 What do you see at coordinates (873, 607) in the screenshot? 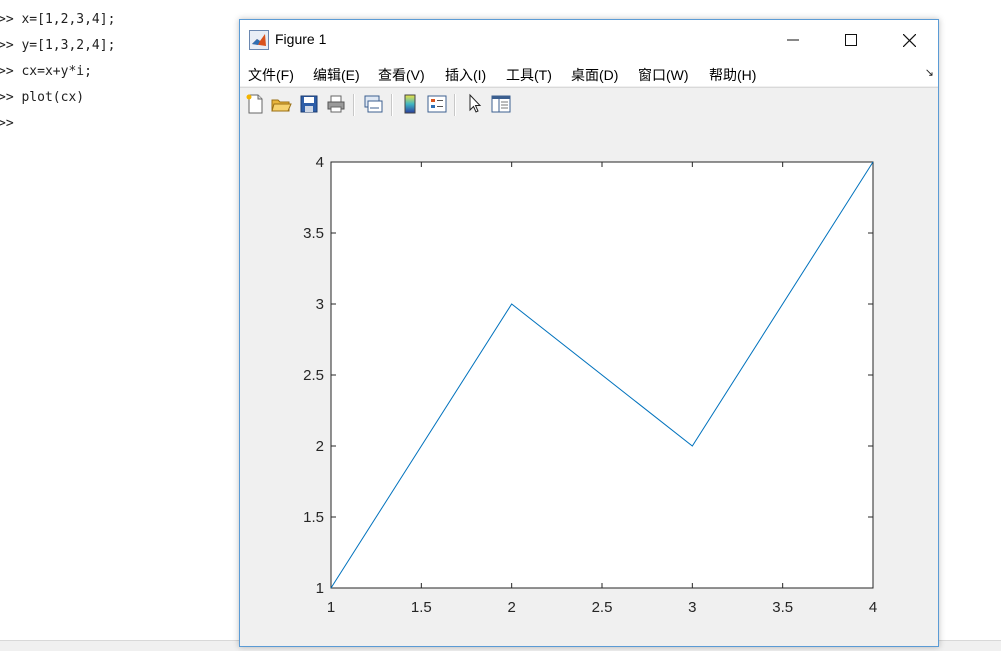
I see `x-tick-label: 4` at bounding box center [873, 607].